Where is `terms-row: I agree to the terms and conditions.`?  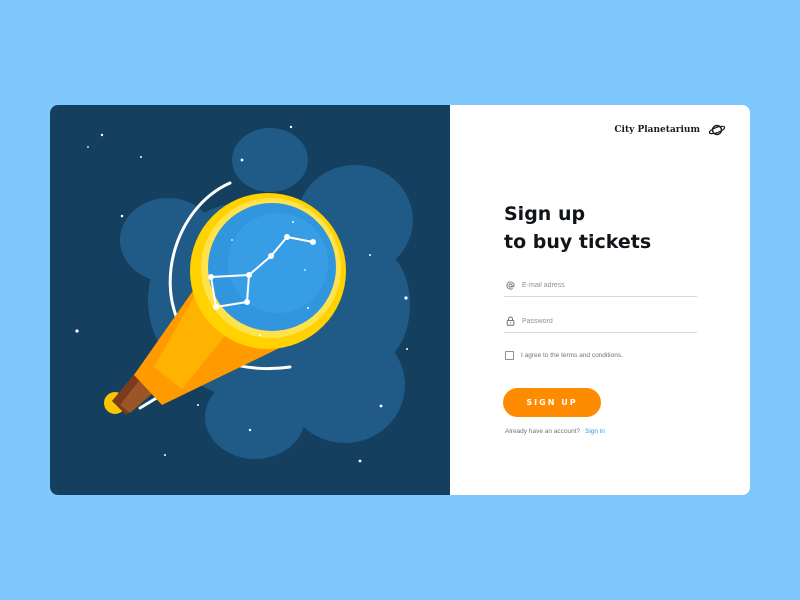 terms-row: I agree to the terms and conditions. is located at coordinates (564, 355).